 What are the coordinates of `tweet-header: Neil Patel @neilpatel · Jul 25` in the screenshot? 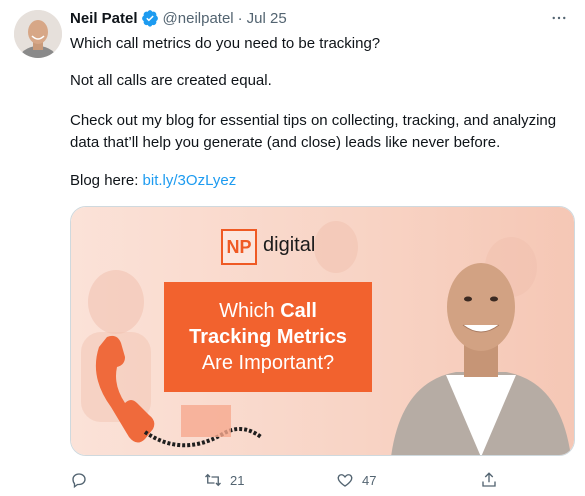 It's located at (178, 18).